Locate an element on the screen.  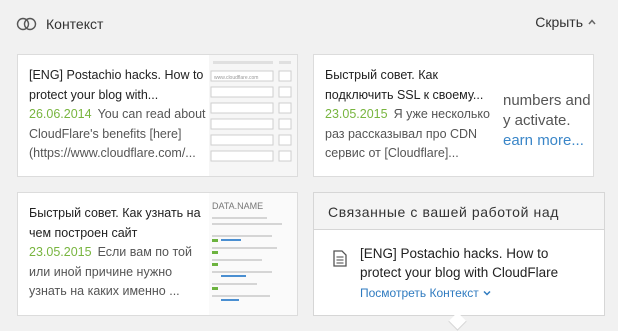
hide-label: Скрыть is located at coordinates (559, 22).